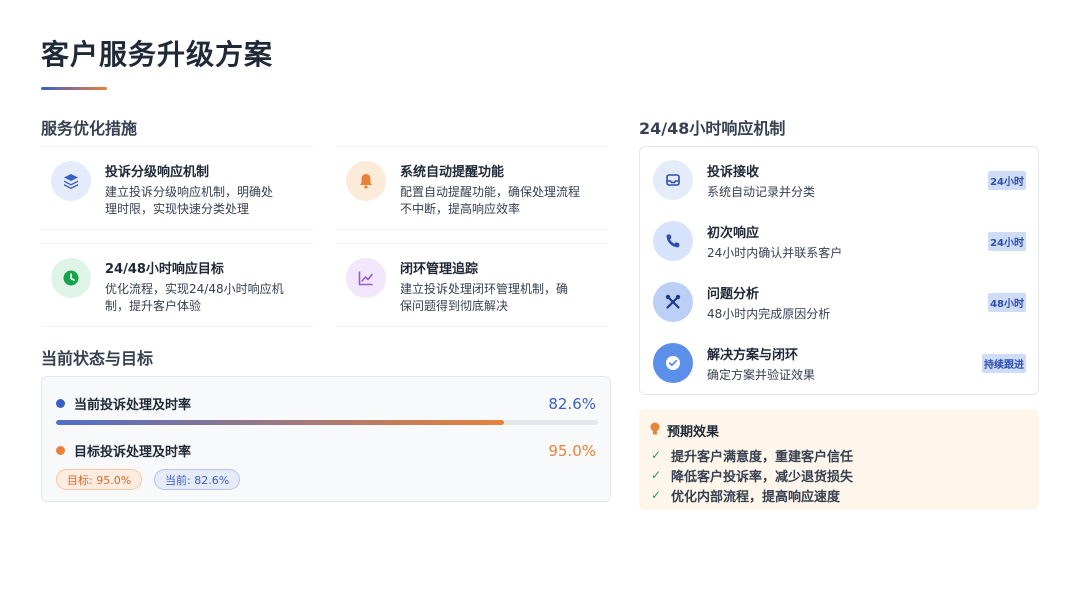 Image resolution: width=1080 pixels, height=608 pixels. Describe the element at coordinates (452, 172) in the screenshot. I see `measure-title: 系统自动提醒功能` at that location.